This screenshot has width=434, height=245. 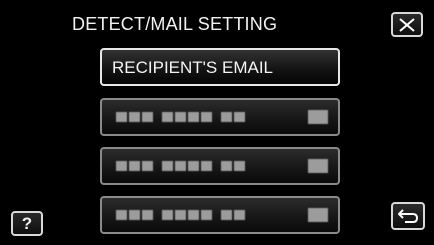 I want to click on close-icon, so click(x=407, y=24).